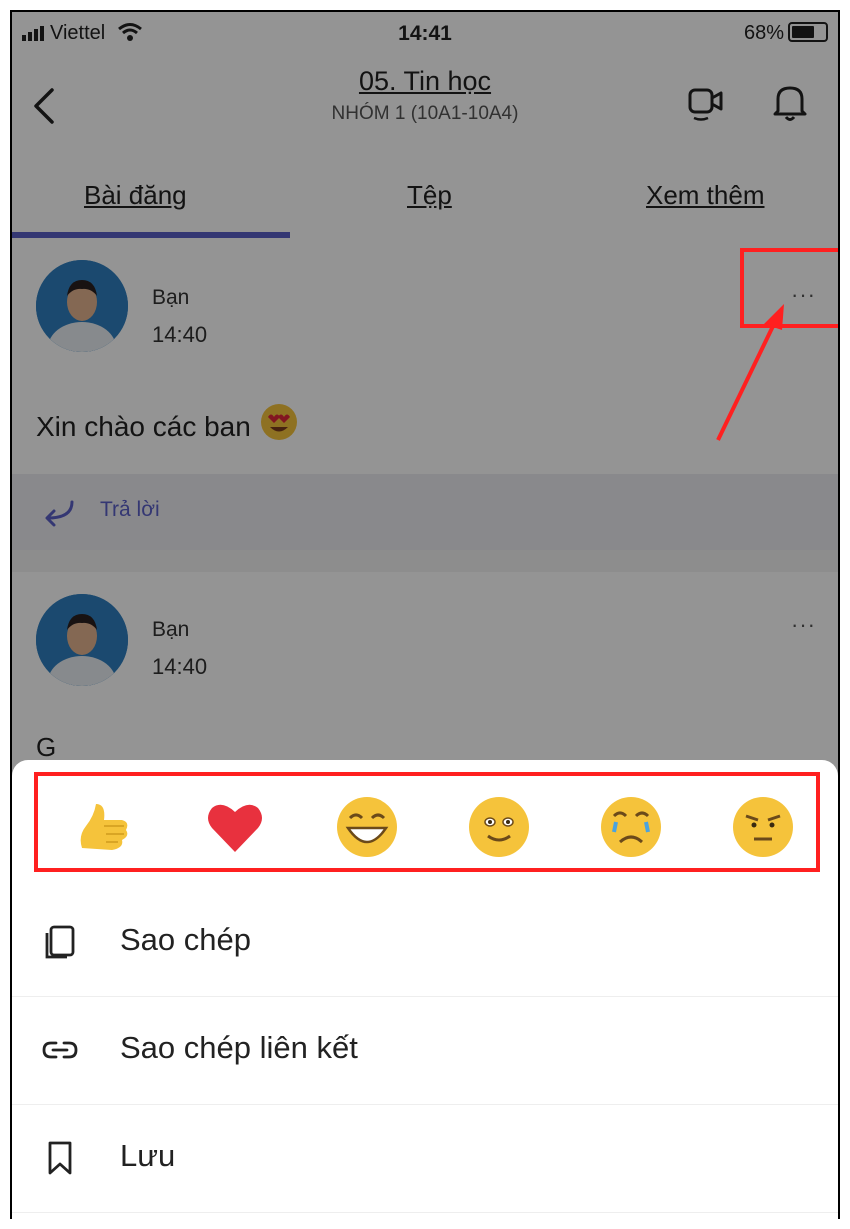 The image size is (850, 1229). I want to click on menu-item-label: Lưu, so click(148, 1155).